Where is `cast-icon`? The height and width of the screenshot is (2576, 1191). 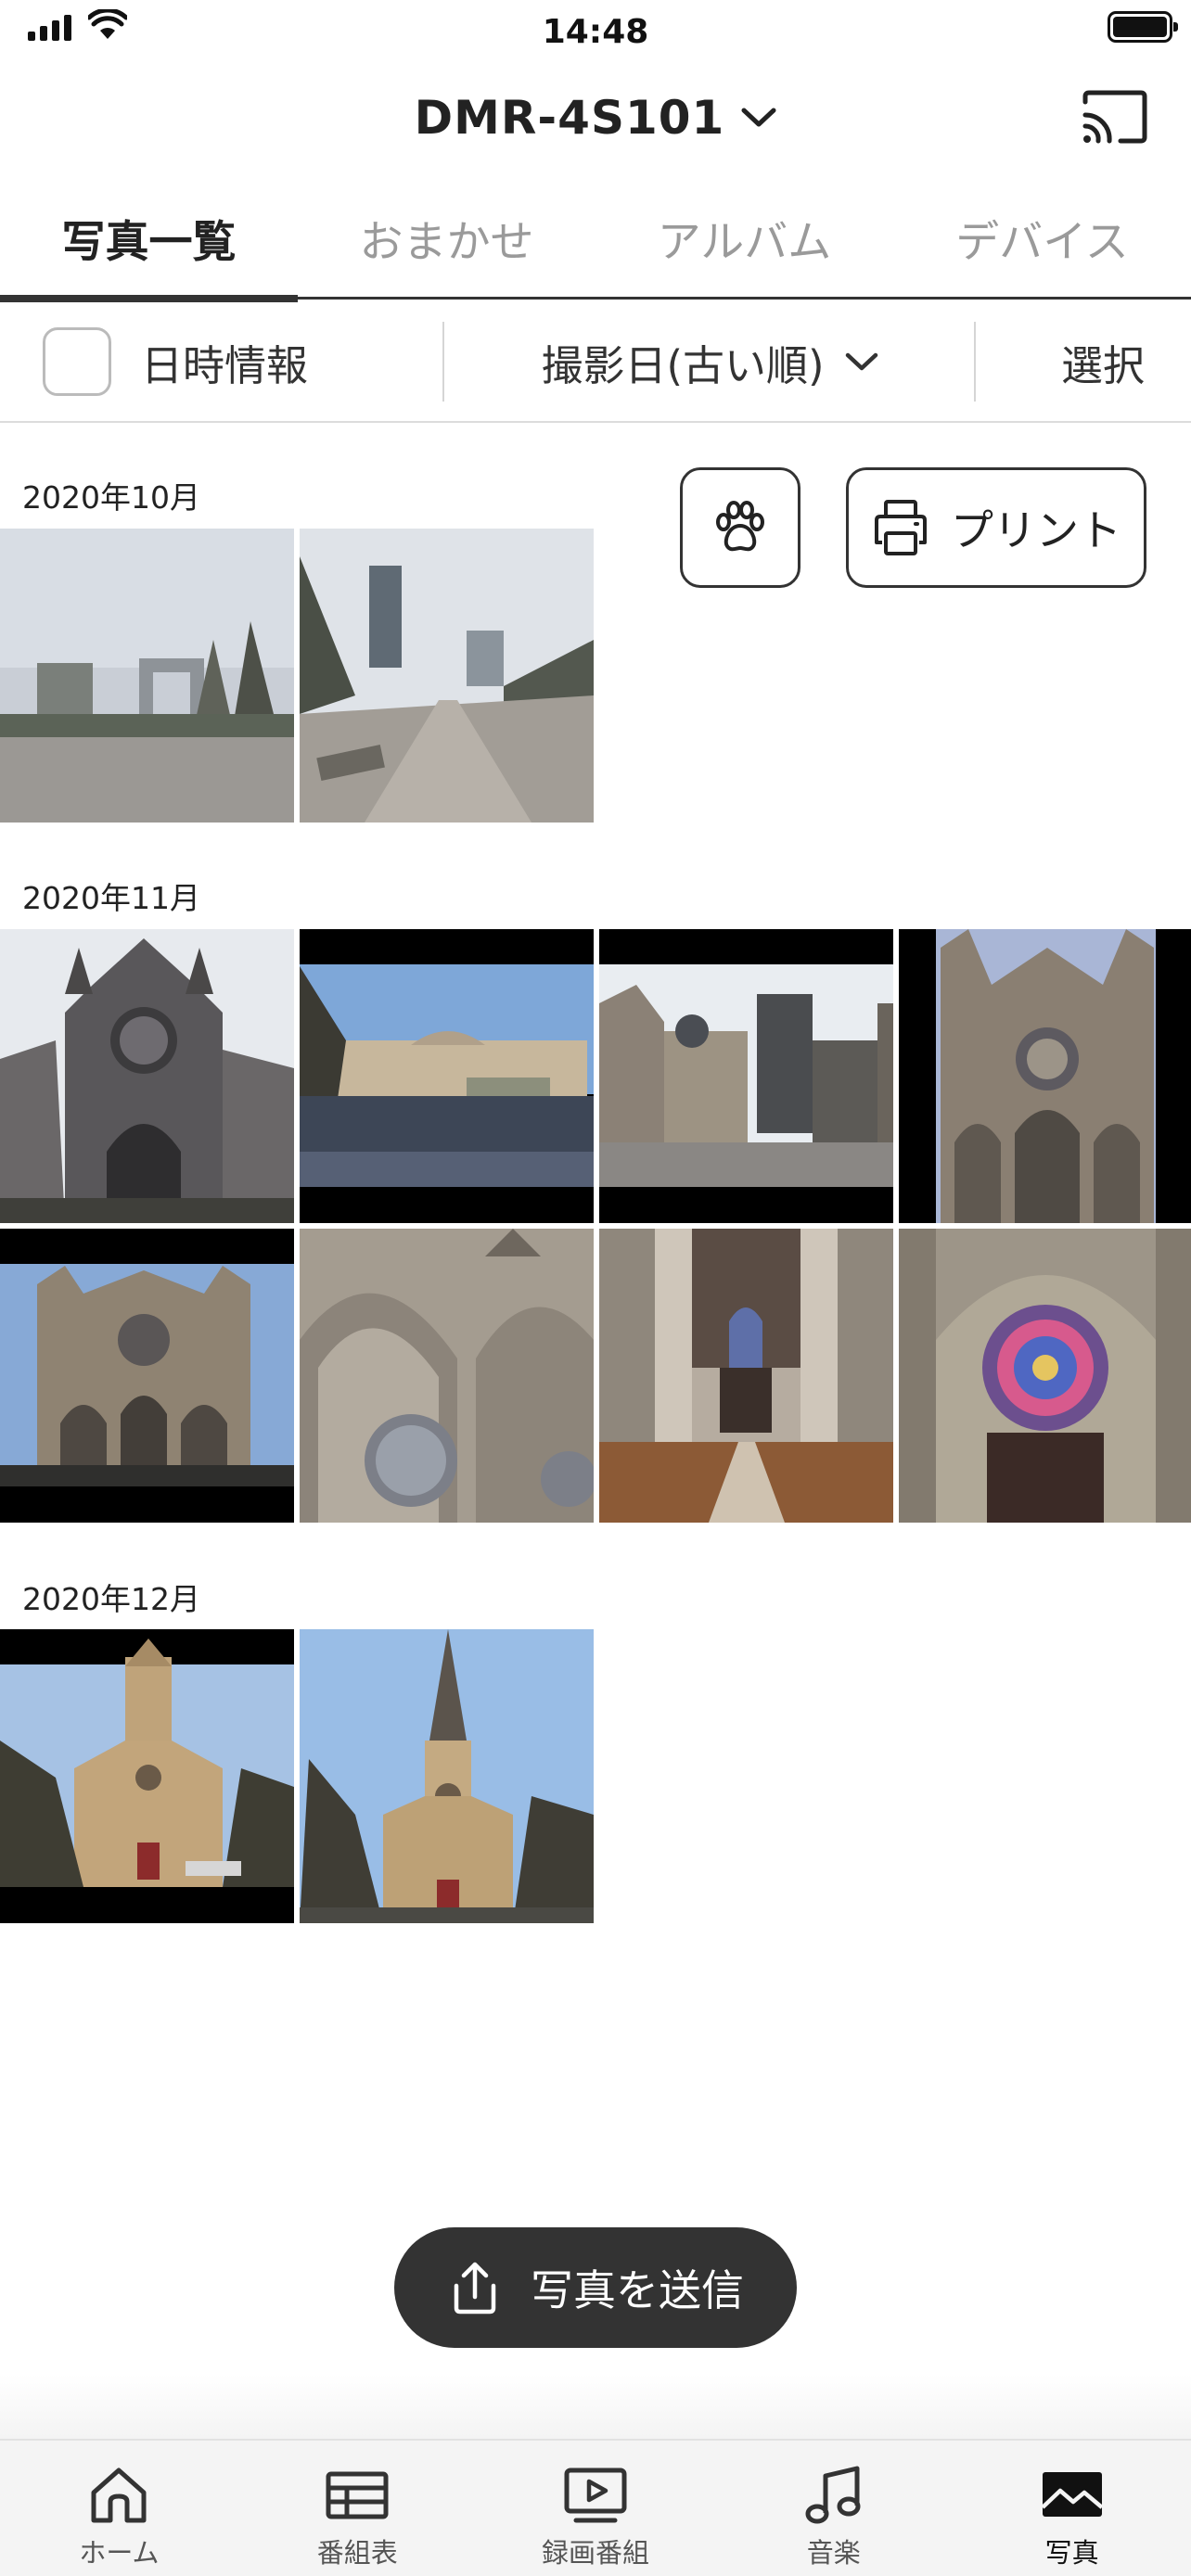 cast-icon is located at coordinates (1115, 120).